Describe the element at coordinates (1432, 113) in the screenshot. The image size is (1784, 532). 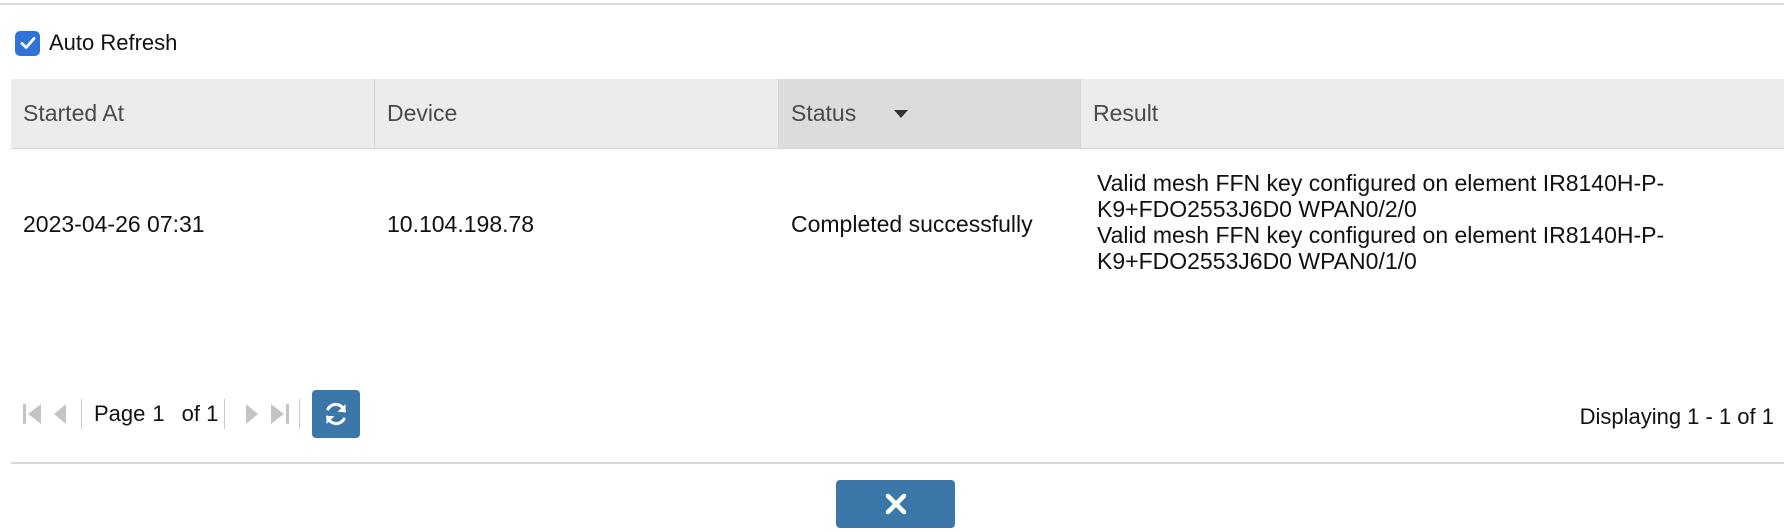
I see `column-header-result: Result` at that location.